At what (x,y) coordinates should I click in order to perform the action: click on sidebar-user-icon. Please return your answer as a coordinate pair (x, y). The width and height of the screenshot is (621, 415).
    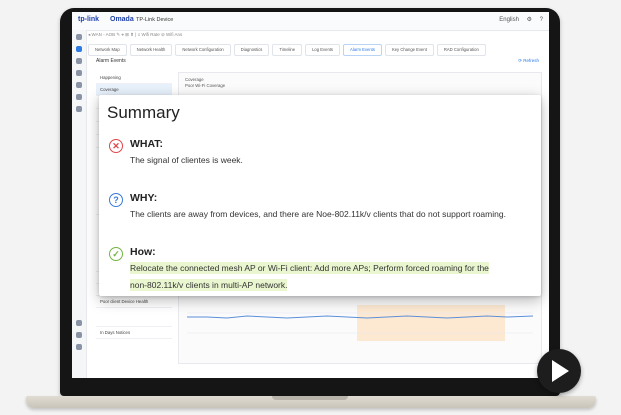
    Looking at the image, I should click on (79, 335).